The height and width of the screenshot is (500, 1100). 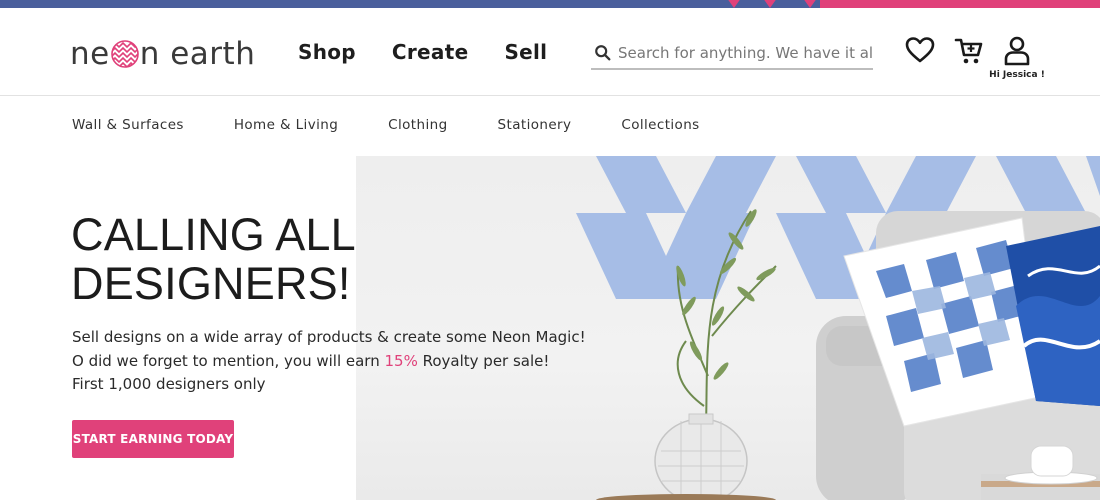 I want to click on nav-shop: Shop, so click(x=327, y=52).